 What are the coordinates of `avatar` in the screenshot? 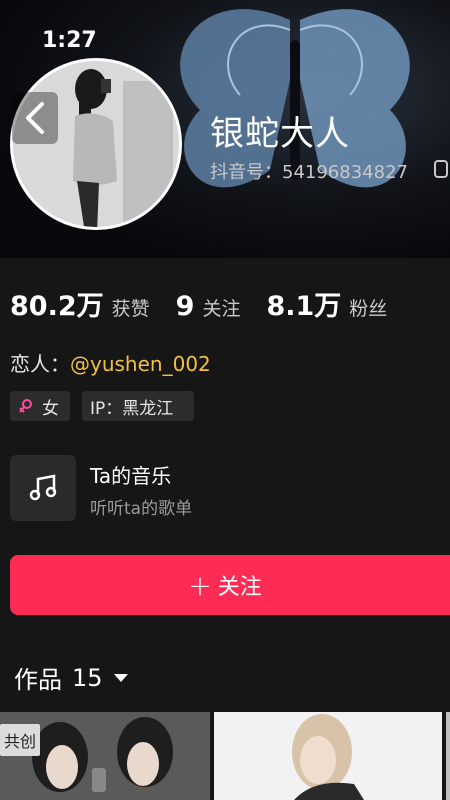 It's located at (96, 144).